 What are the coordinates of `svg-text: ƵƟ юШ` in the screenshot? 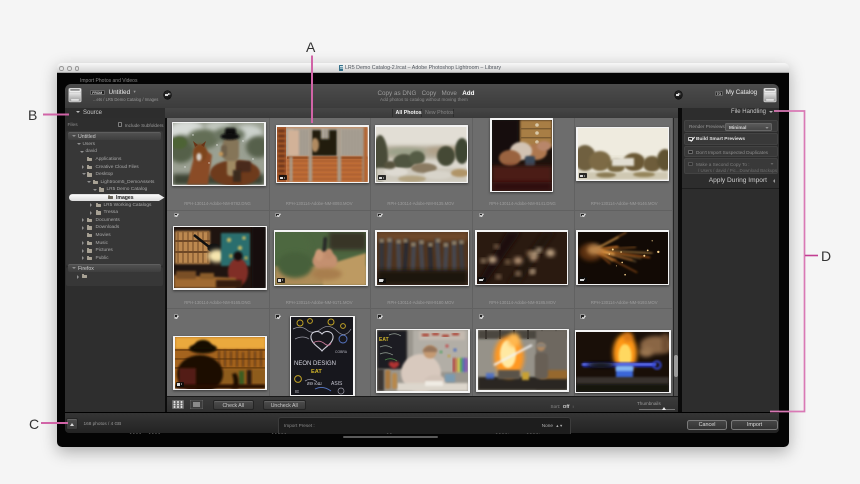 It's located at (314, 383).